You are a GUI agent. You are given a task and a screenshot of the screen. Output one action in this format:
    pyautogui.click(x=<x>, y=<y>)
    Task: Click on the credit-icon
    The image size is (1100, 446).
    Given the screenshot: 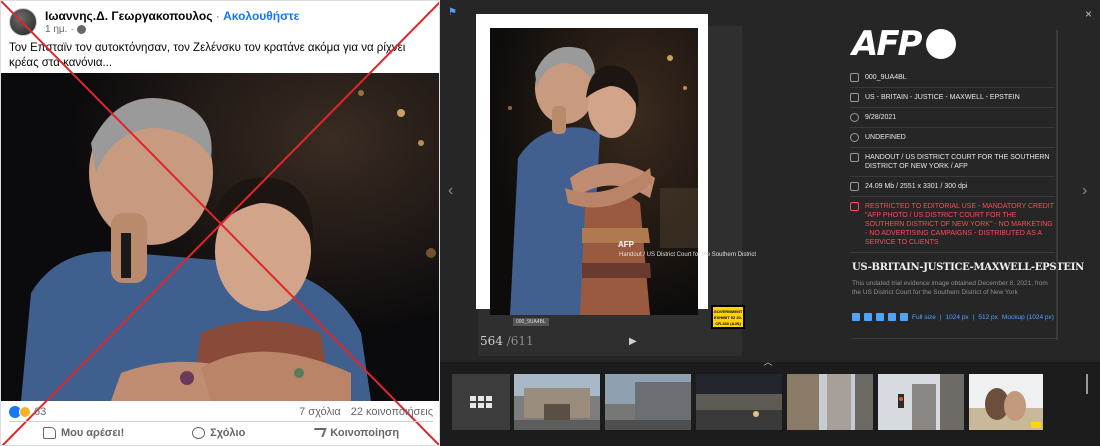 What is the action you would take?
    pyautogui.click(x=854, y=157)
    